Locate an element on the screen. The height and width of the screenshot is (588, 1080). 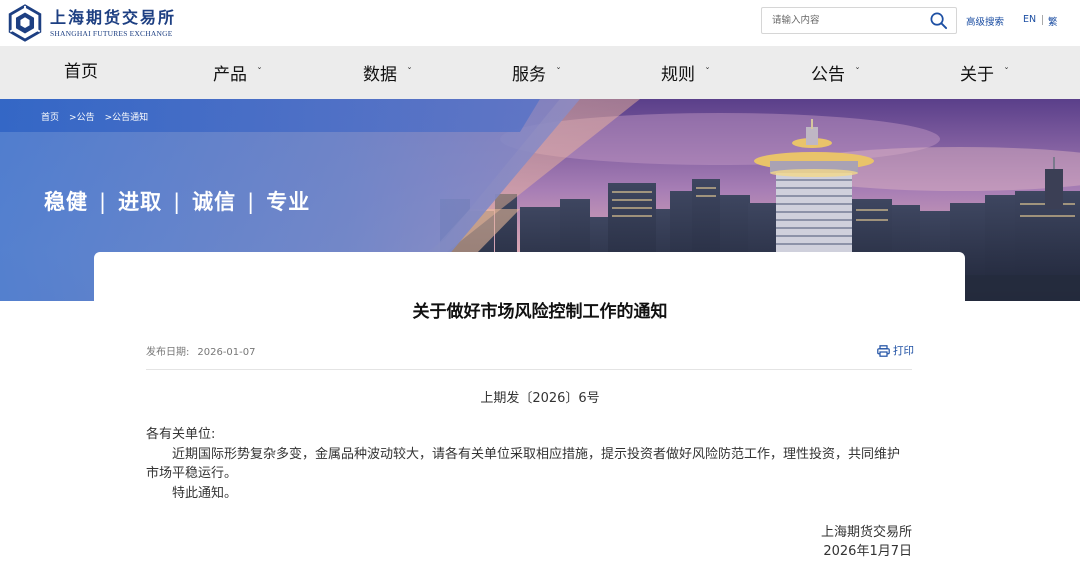
salutation: 各有关单位: is located at coordinates (181, 434).